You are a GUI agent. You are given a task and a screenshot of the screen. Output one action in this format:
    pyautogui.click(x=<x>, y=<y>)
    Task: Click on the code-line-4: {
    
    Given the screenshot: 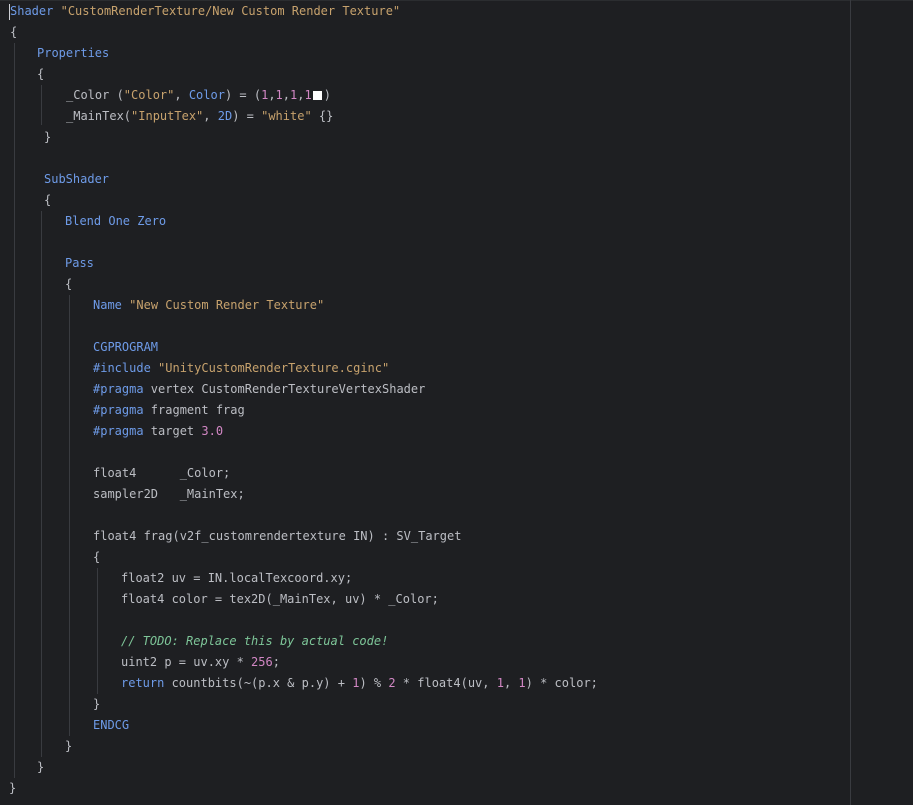 What is the action you would take?
    pyautogui.click(x=40, y=74)
    